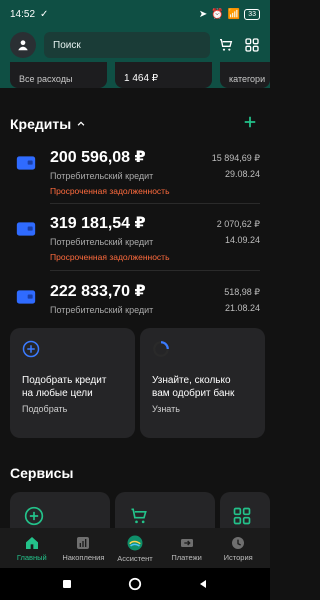 Image resolution: width=320 pixels, height=600 pixels. Describe the element at coordinates (141, 78) in the screenshot. I see `summary-item-value: 1 464 ₽` at that location.